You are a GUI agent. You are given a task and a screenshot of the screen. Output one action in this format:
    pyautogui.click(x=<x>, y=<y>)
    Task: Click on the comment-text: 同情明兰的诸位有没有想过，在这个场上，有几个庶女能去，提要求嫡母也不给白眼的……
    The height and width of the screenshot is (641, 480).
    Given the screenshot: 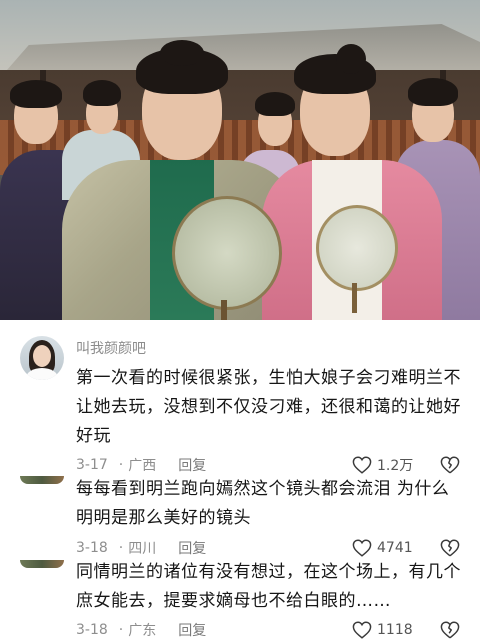 What is the action you would take?
    pyautogui.click(x=268, y=586)
    